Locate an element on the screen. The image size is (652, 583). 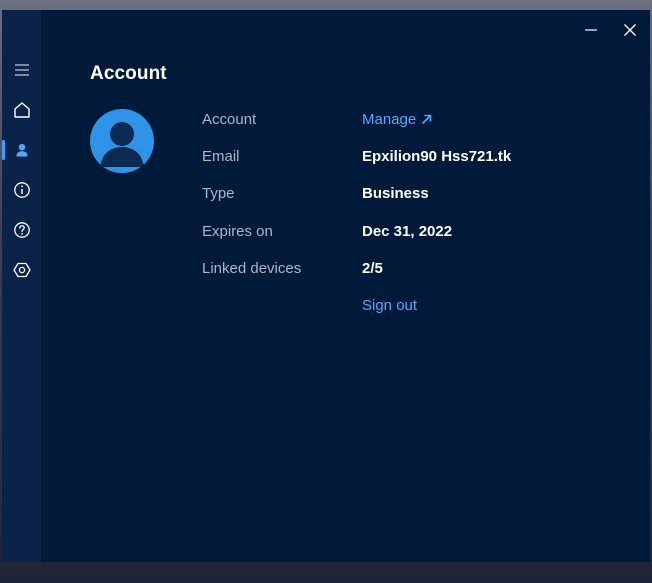
minimize-button is located at coordinates (591, 30).